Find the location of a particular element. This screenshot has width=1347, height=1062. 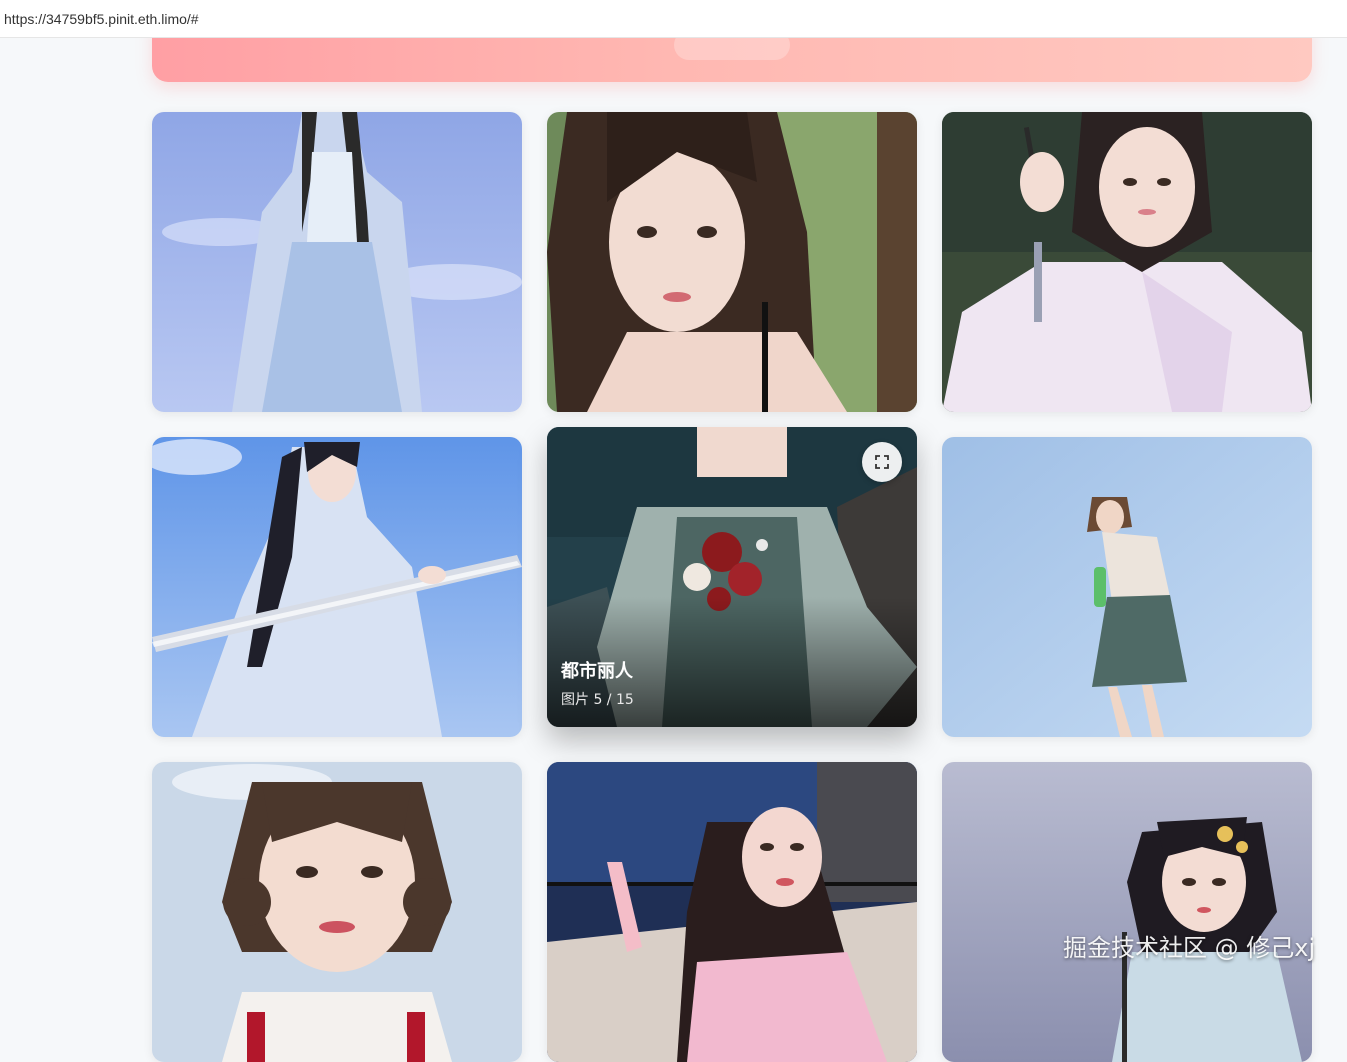

browser-address-bar: https://34759bf5.pinit.eth.limo/# is located at coordinates (673, 19).